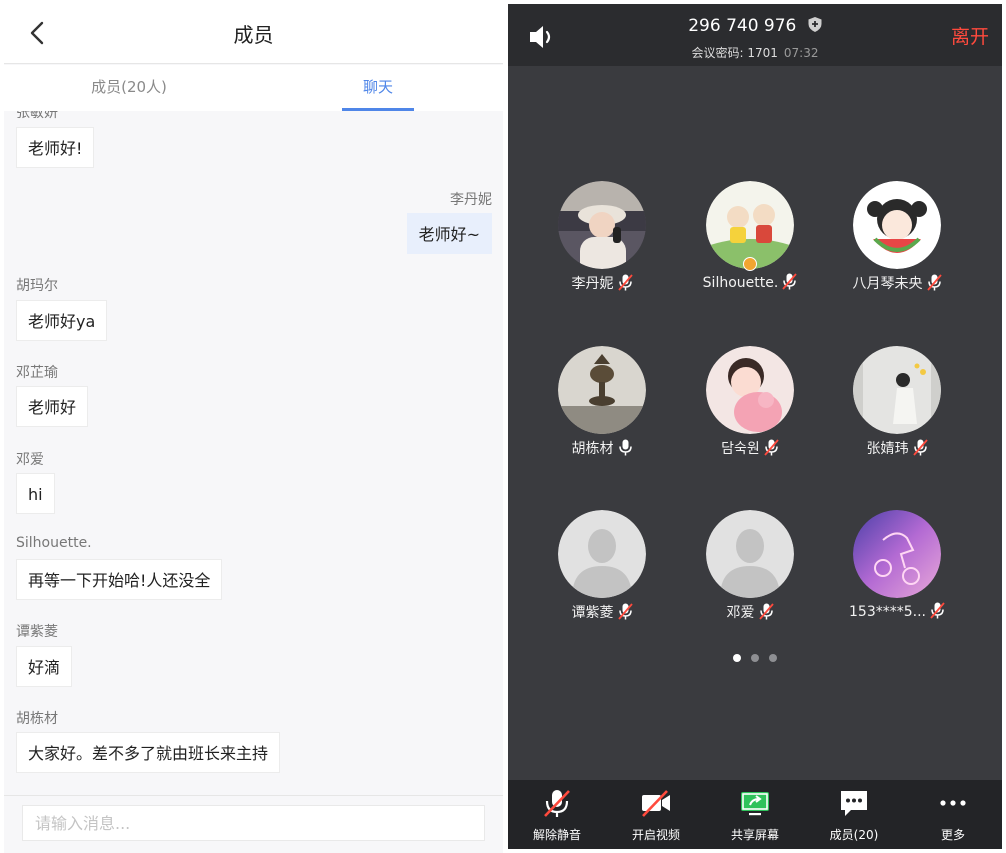 The image size is (1006, 853). What do you see at coordinates (449, 233) in the screenshot?
I see `message-bubble-mine: 老师好~` at bounding box center [449, 233].